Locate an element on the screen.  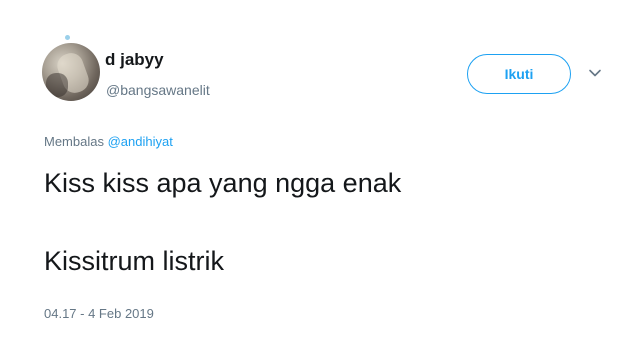
tweet-text-line-2: Kissitrum listrik is located at coordinates (134, 261).